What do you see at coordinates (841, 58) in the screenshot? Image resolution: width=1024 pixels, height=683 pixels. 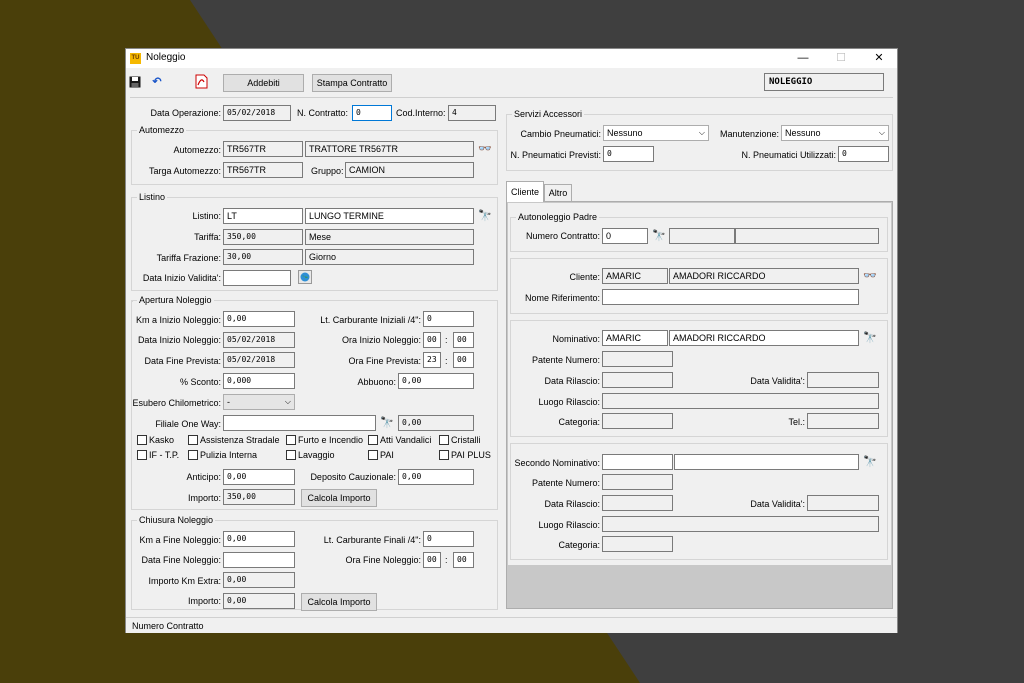 I see `maximize-button: ☐` at bounding box center [841, 58].